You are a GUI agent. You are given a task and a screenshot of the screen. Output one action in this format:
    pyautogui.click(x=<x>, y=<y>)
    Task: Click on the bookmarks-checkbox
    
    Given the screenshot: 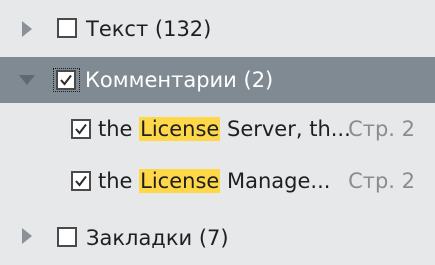 What is the action you would take?
    pyautogui.click(x=67, y=237)
    